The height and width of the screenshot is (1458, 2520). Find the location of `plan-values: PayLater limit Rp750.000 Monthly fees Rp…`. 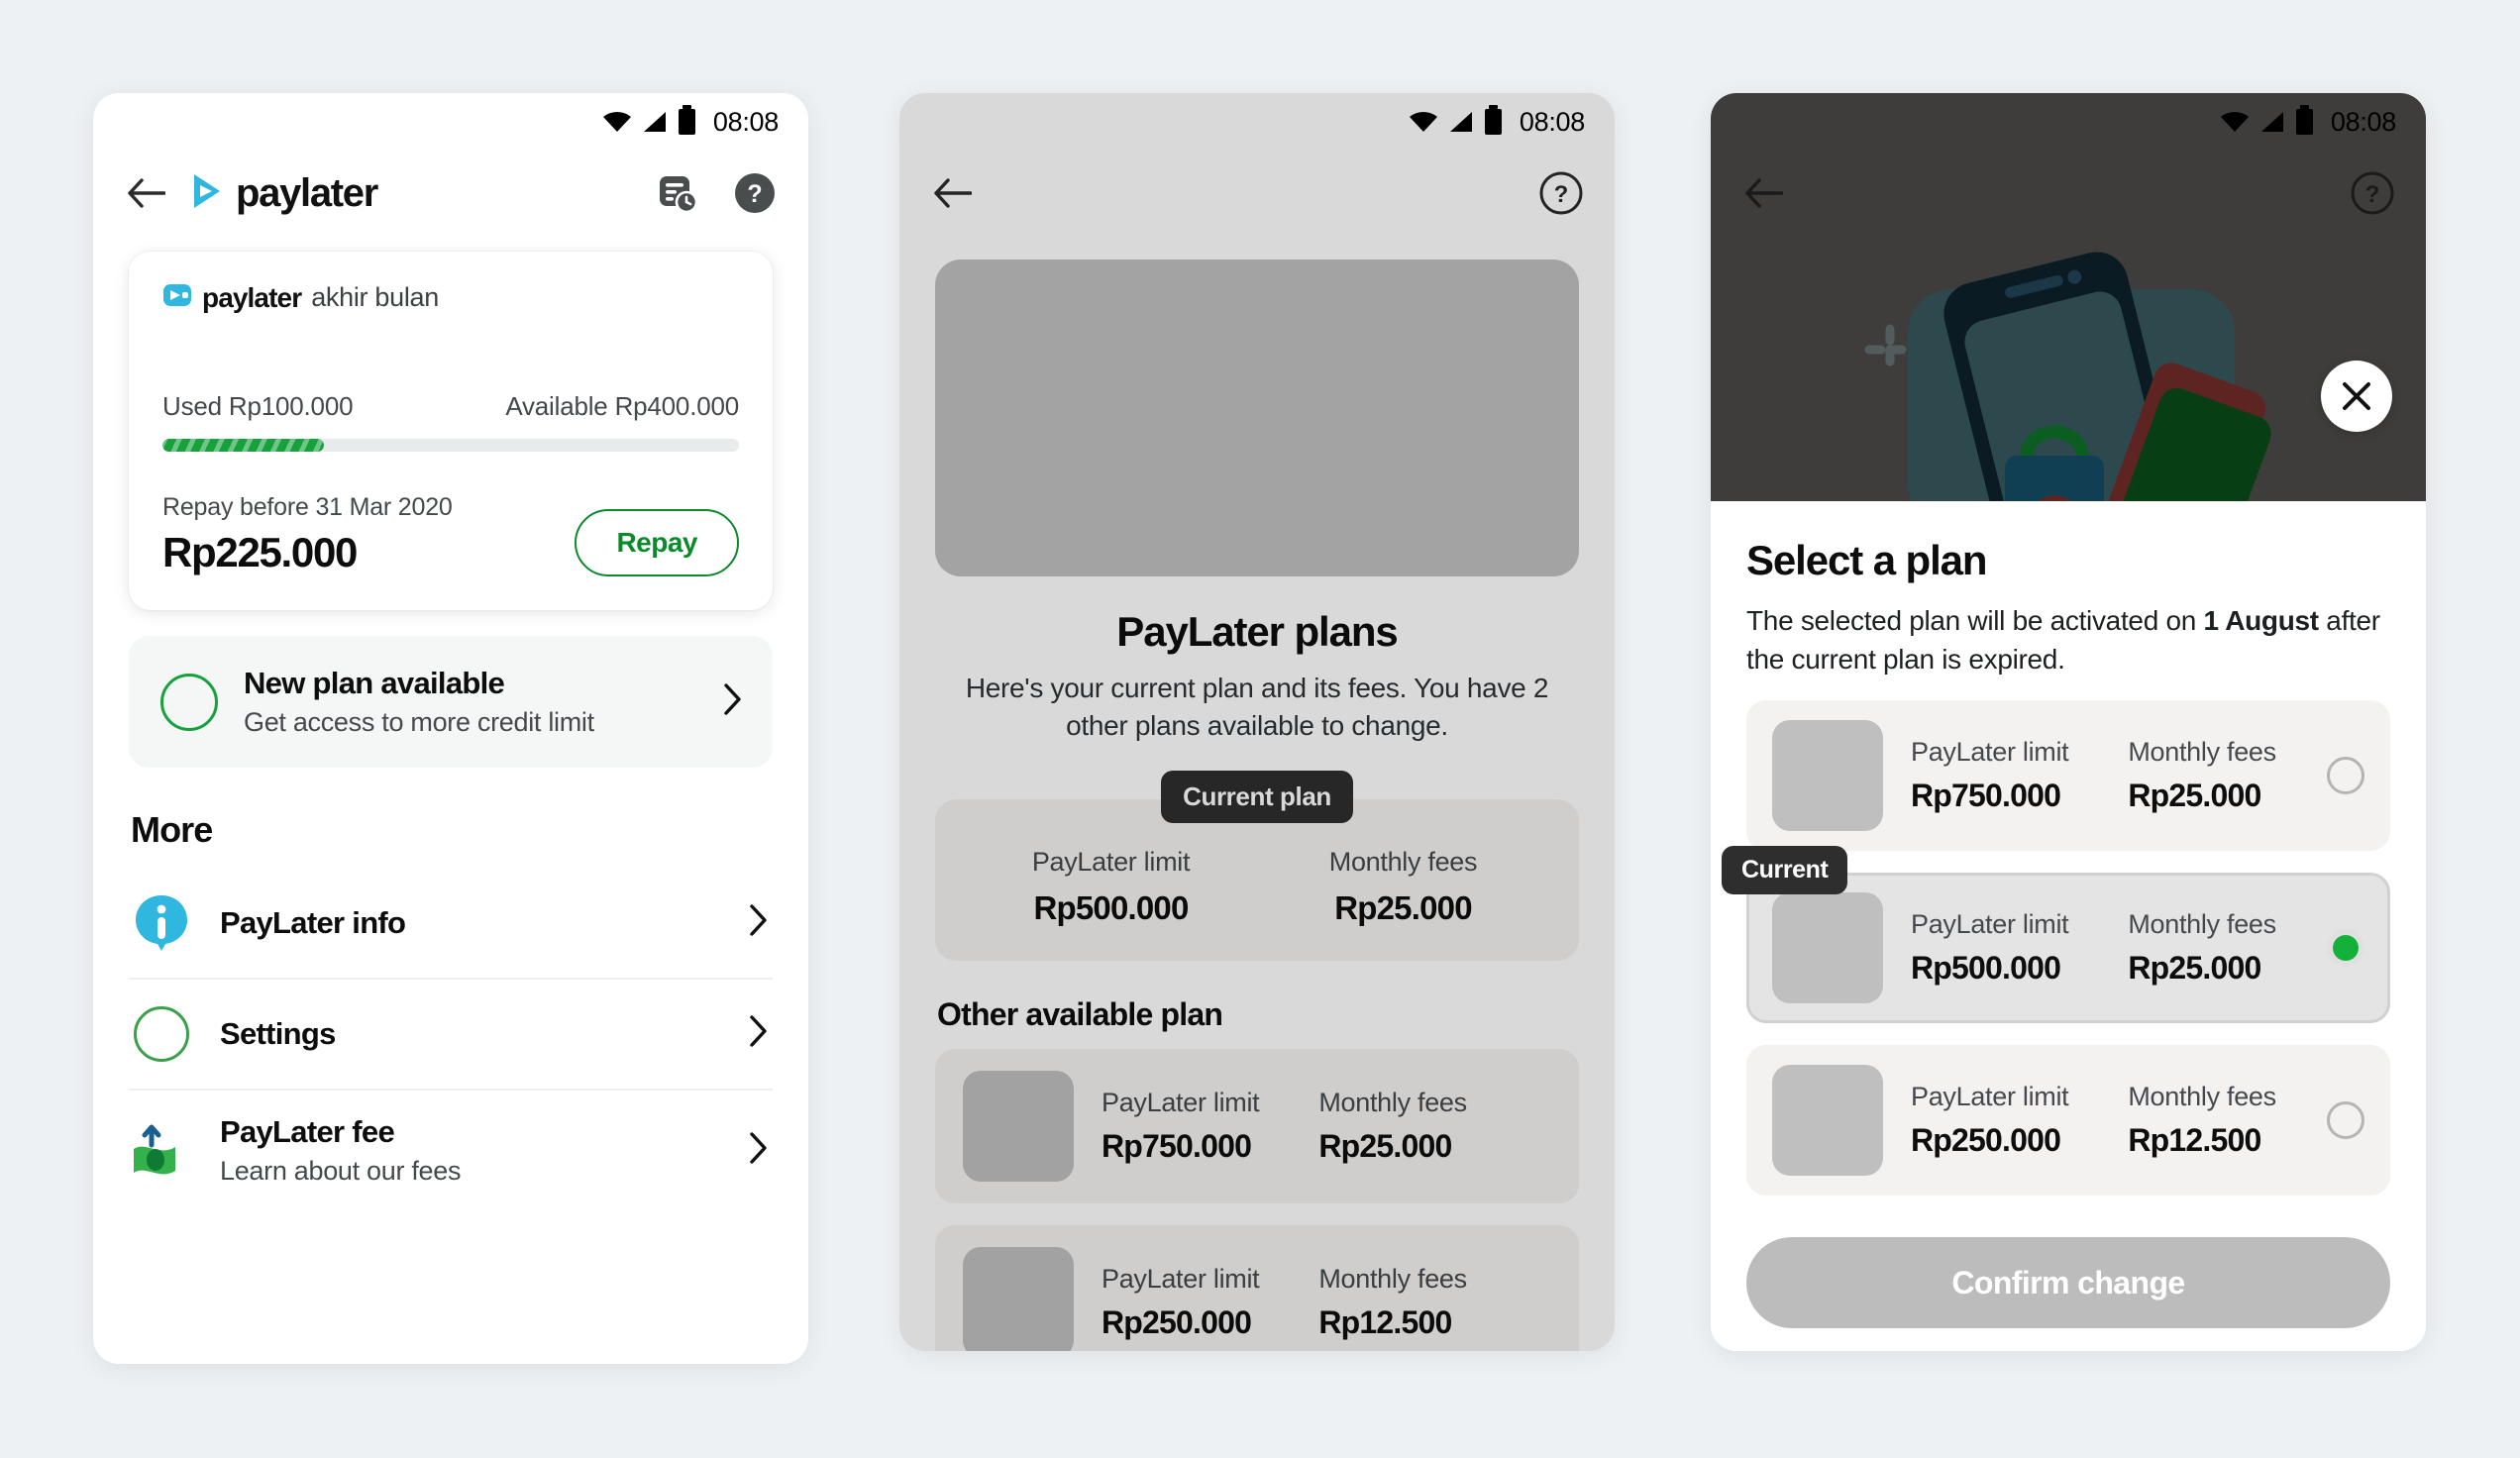

plan-values: PayLater limit Rp750.000 Monthly fees Rp… is located at coordinates (1326, 1126).